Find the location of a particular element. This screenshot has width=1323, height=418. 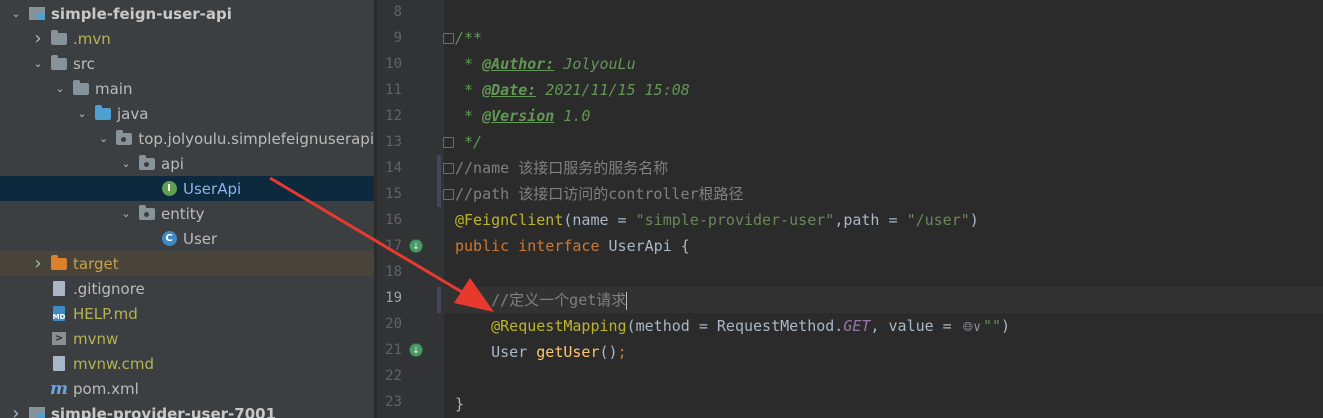

tree-item-target: › target is located at coordinates (187, 263).